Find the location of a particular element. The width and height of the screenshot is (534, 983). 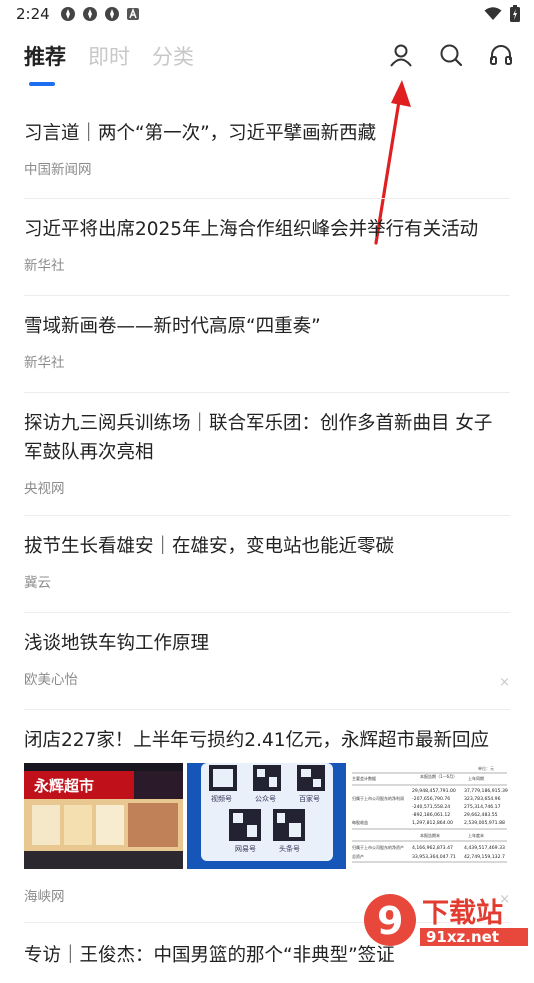

watermark-site: 91xz.net is located at coordinates (462, 937).